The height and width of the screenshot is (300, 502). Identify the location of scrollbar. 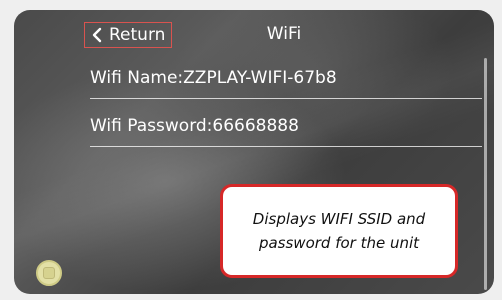
(485, 174).